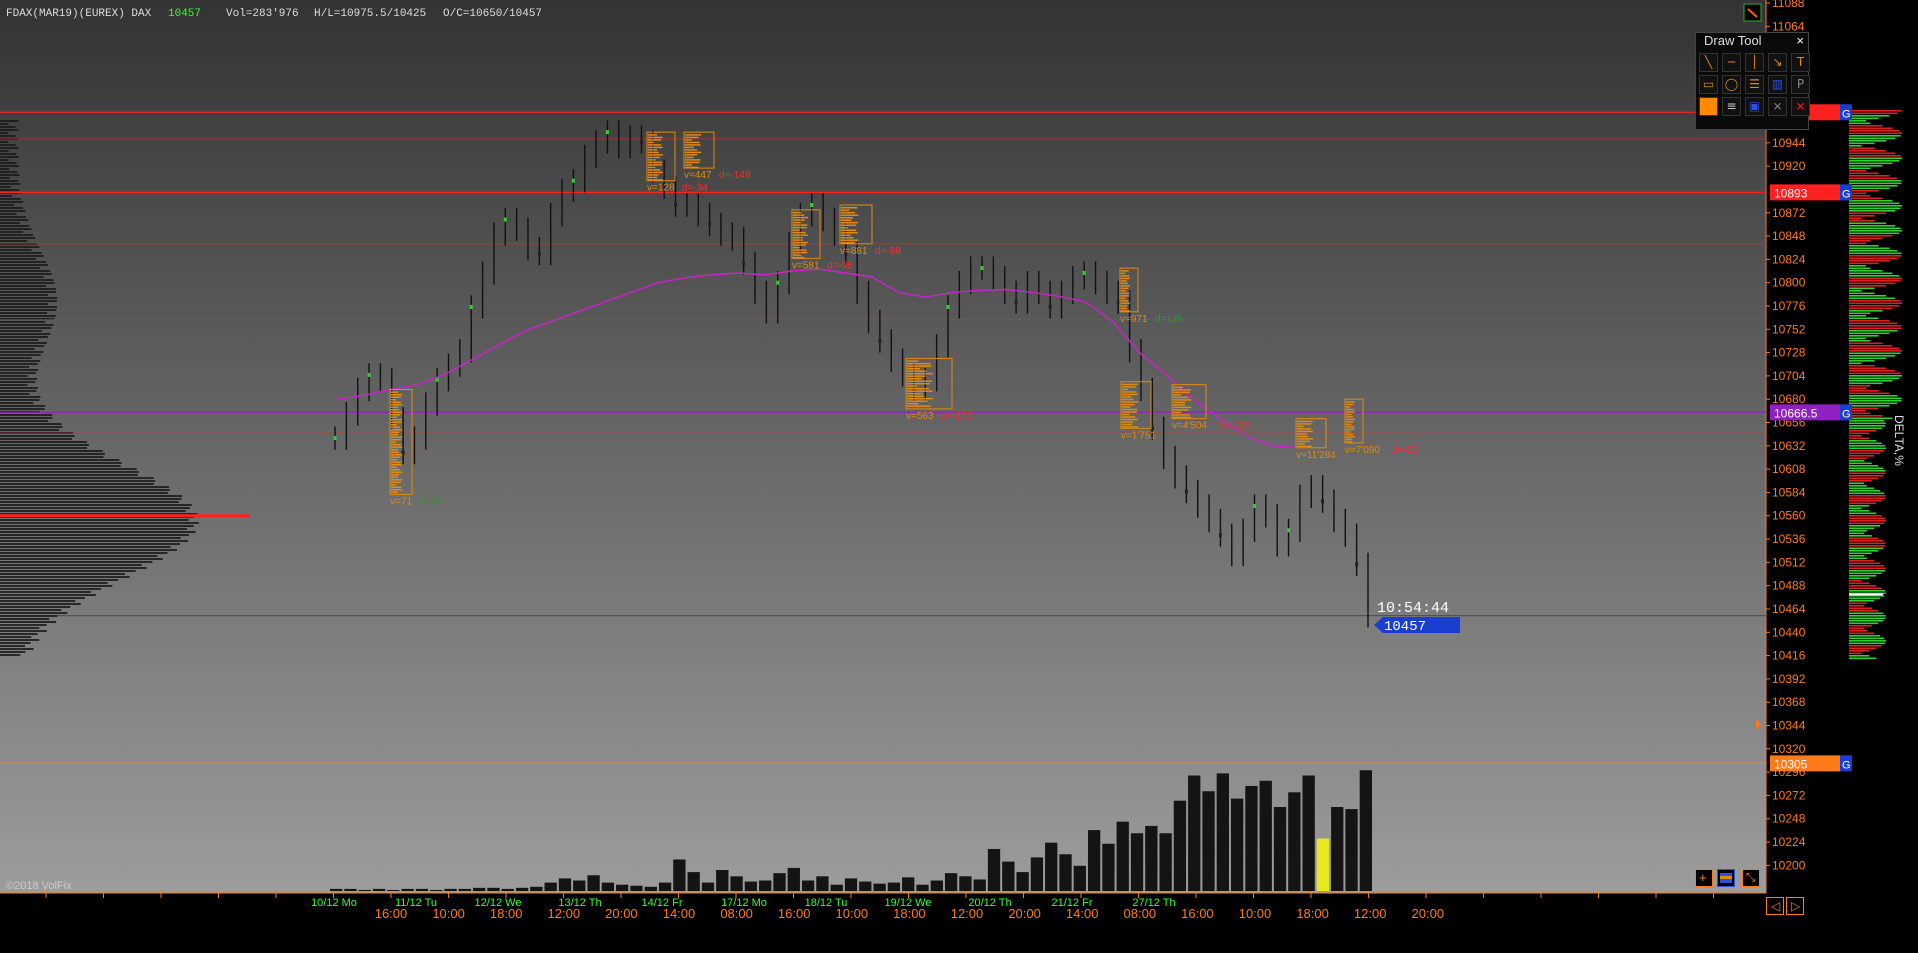  Describe the element at coordinates (1800, 106) in the screenshot. I see `delete-all-button: ⨯` at that location.